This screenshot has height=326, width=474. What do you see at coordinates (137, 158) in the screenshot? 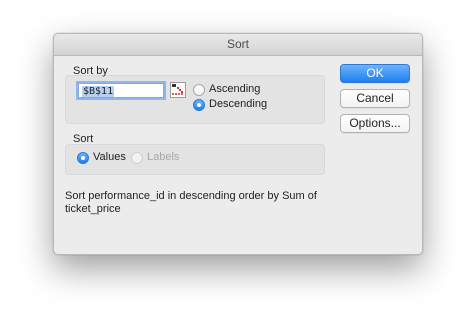
I see `labels-radio` at bounding box center [137, 158].